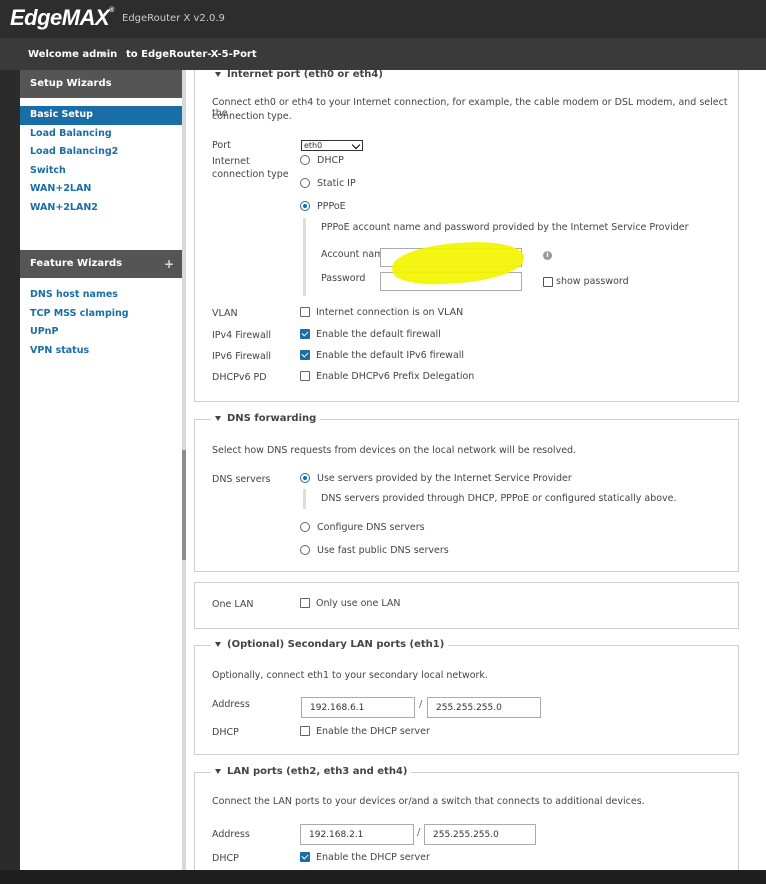 The image size is (766, 884). Describe the element at coordinates (305, 159) in the screenshot. I see `radio-dhcp-icon` at that location.